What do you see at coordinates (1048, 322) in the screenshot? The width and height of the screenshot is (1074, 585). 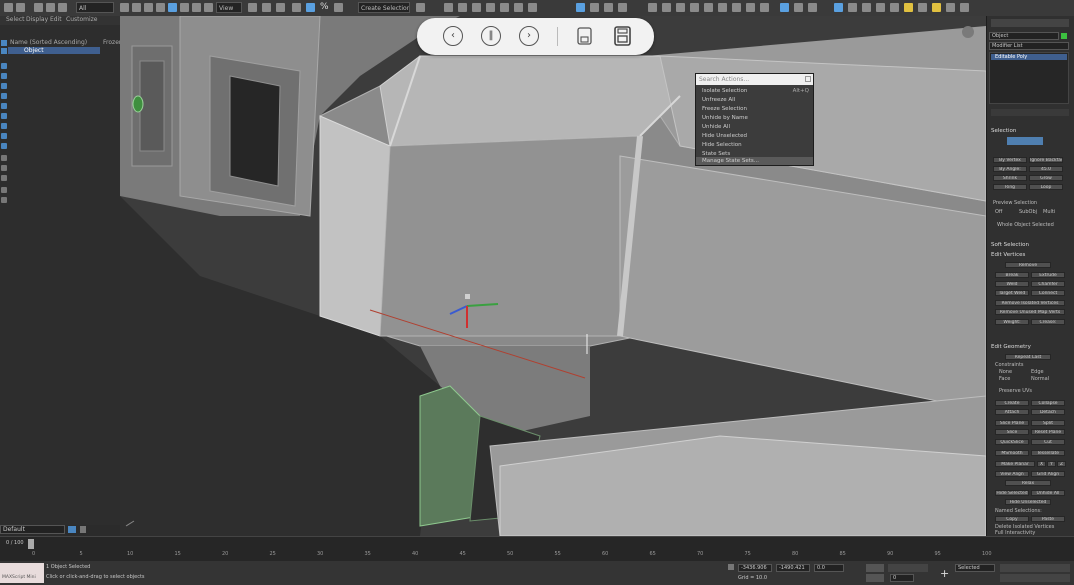 I see `crease-field: Crease:` at bounding box center [1048, 322].